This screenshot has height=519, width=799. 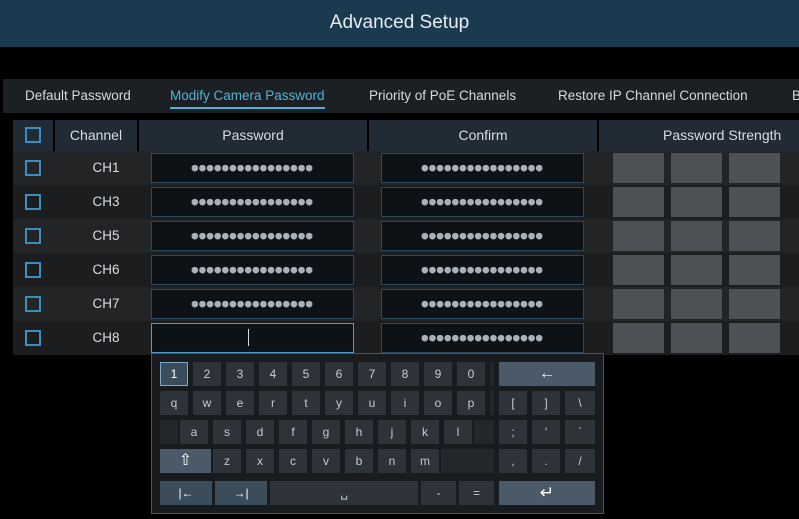 I want to click on key-p: p, so click(x=471, y=403).